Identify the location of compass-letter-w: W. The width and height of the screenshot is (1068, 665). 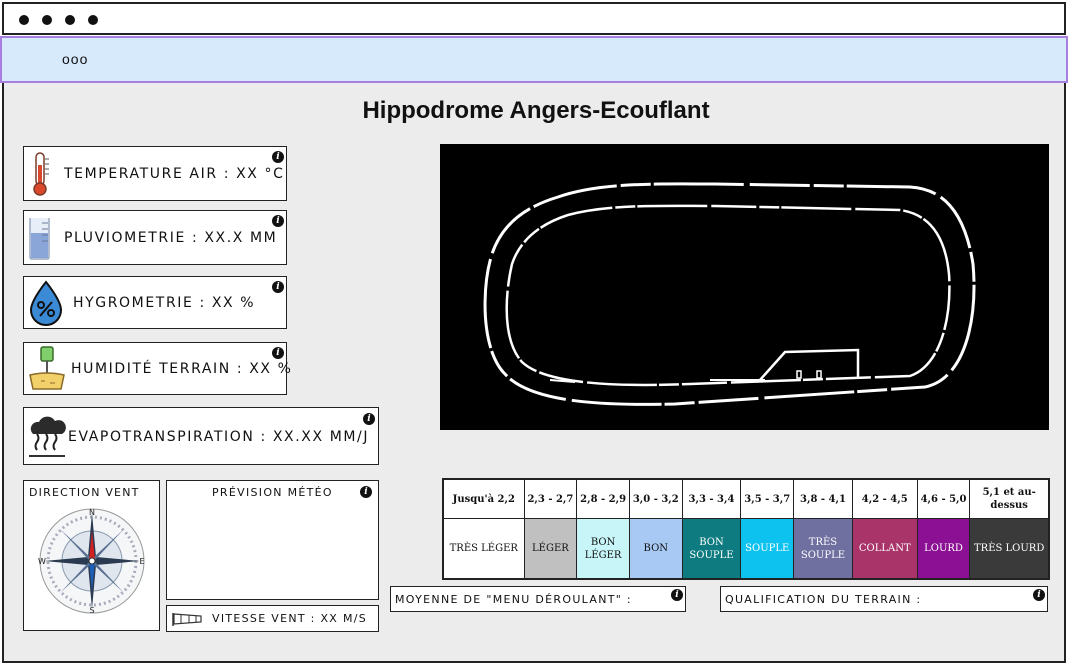
(42, 561).